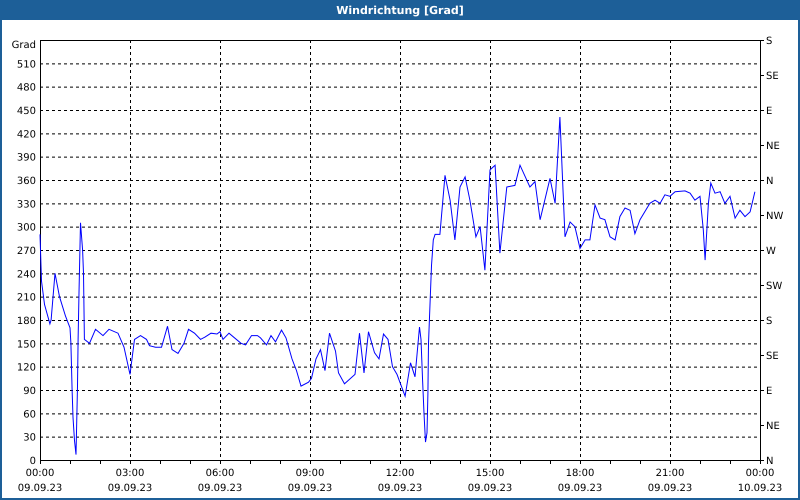 The height and width of the screenshot is (500, 800). I want to click on window-title: Windrichtung [Grad], so click(400, 10).